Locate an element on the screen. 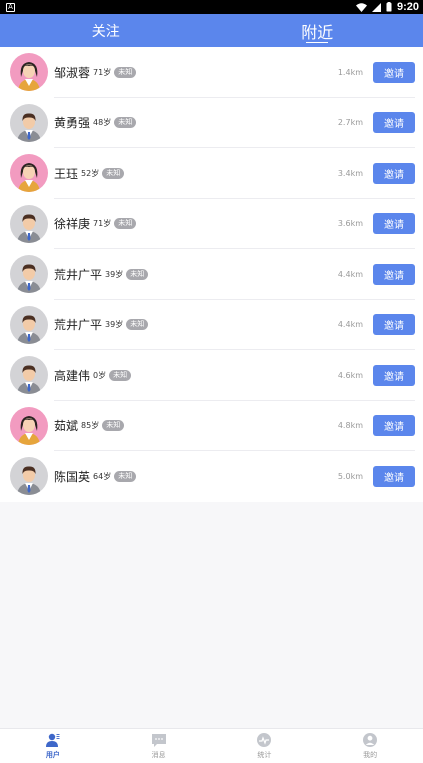 This screenshot has width=423, height=763. user-info: 茹斌 85岁 未知 is located at coordinates (196, 425).